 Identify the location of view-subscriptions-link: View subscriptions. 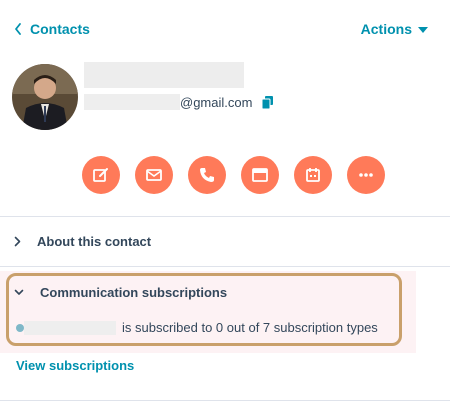
(75, 365).